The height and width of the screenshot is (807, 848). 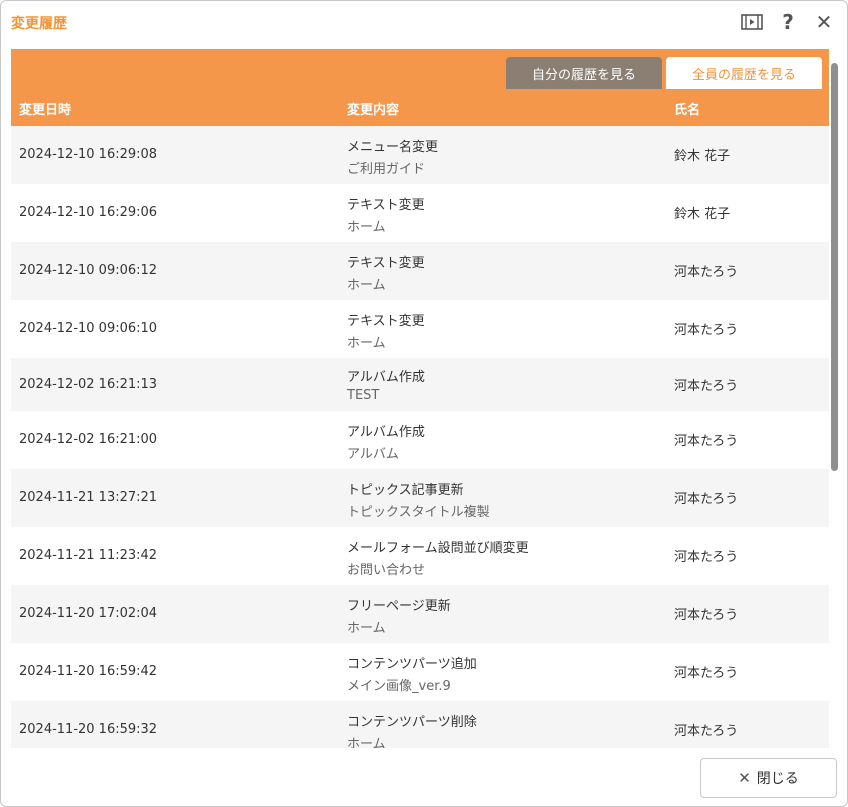 What do you see at coordinates (584, 73) in the screenshot?
I see `tab-my-history: 自分の履歴を見る` at bounding box center [584, 73].